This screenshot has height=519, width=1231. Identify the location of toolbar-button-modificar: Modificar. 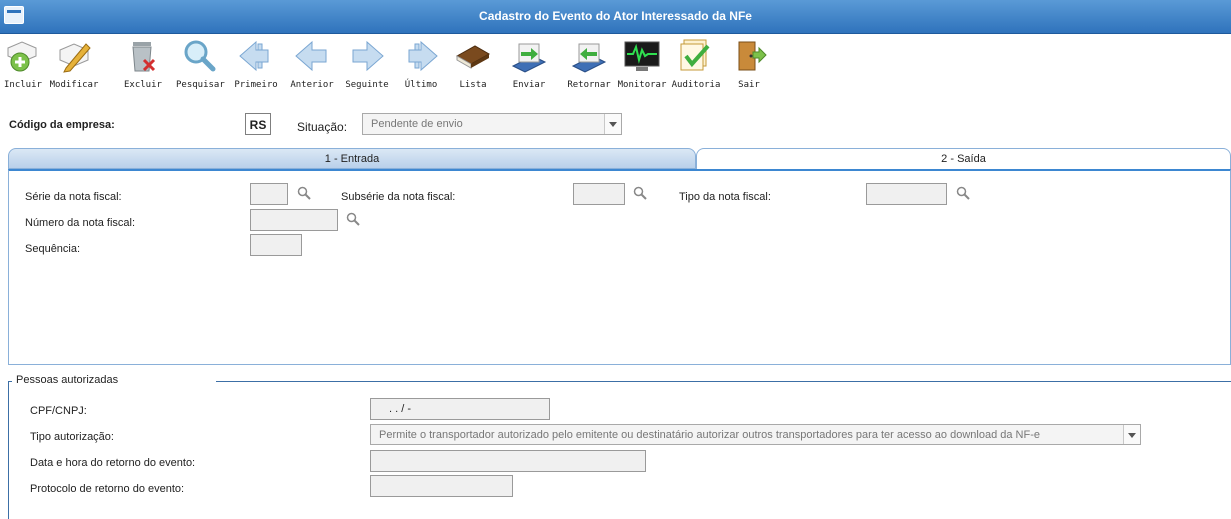
(74, 65).